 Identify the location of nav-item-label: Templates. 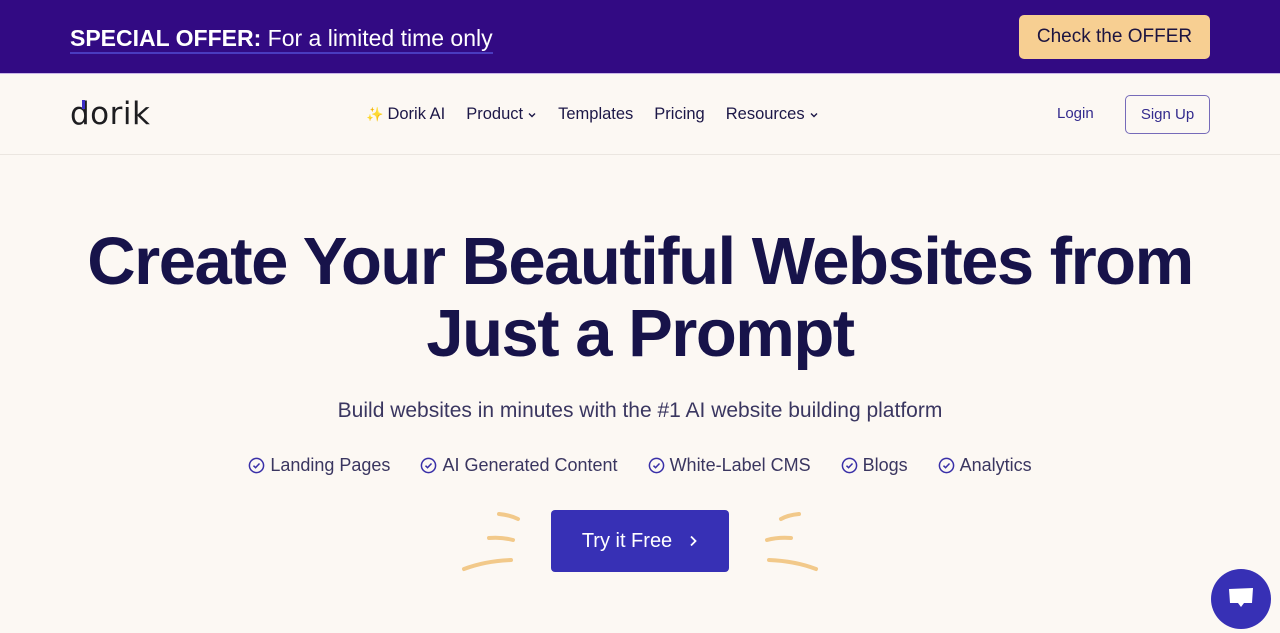
(596, 114).